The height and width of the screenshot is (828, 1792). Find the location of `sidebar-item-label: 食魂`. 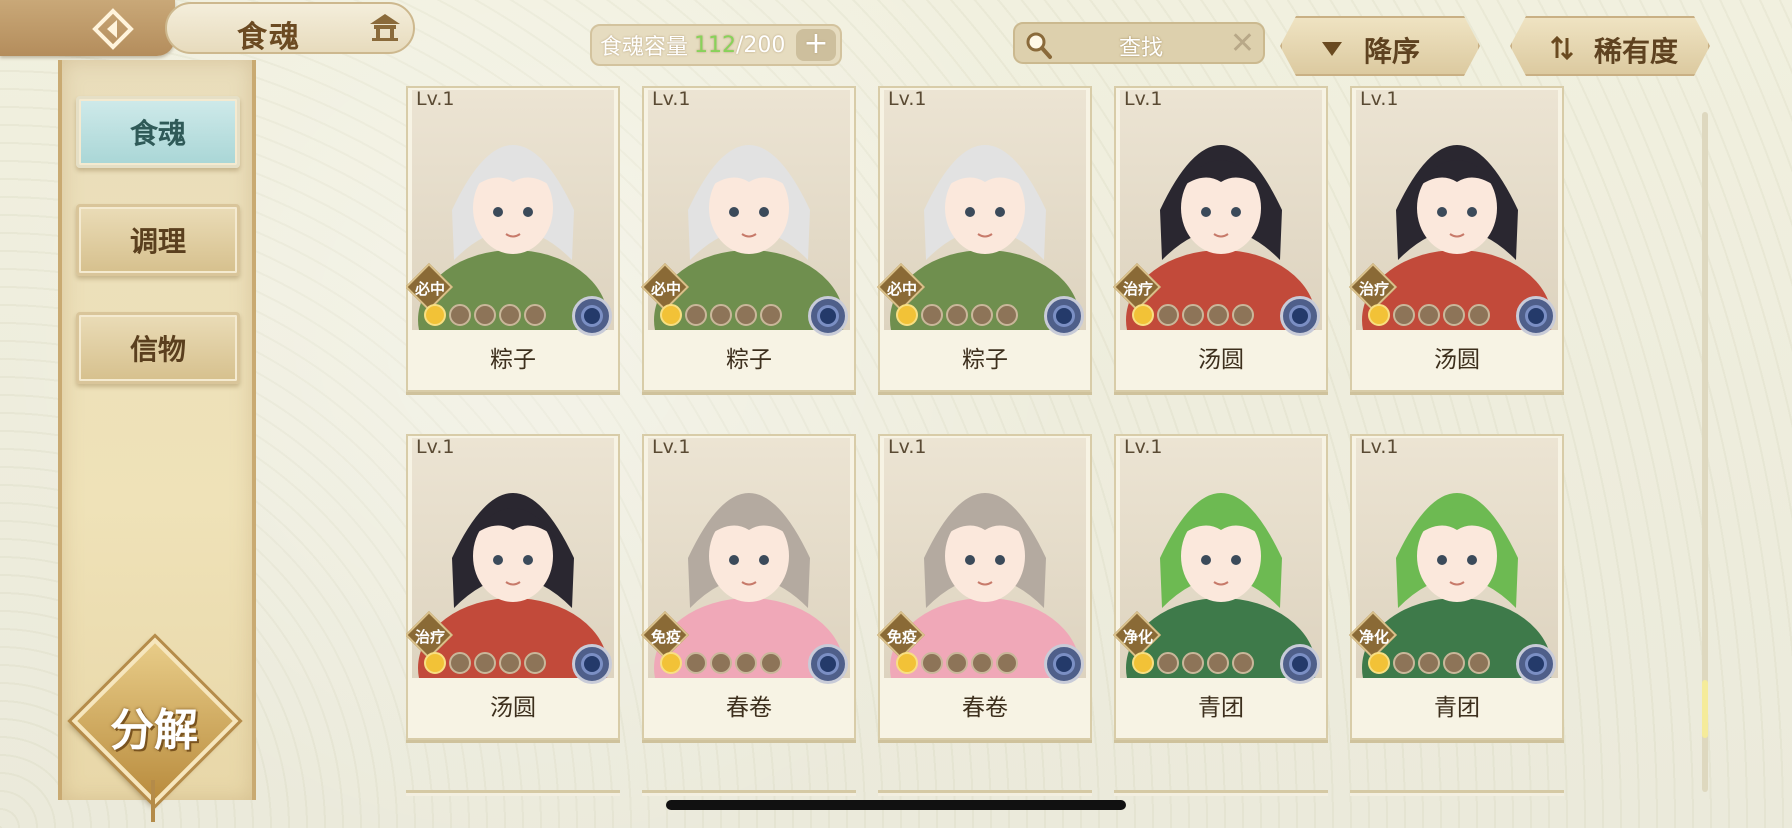

sidebar-item-label: 食魂 is located at coordinates (157, 133).